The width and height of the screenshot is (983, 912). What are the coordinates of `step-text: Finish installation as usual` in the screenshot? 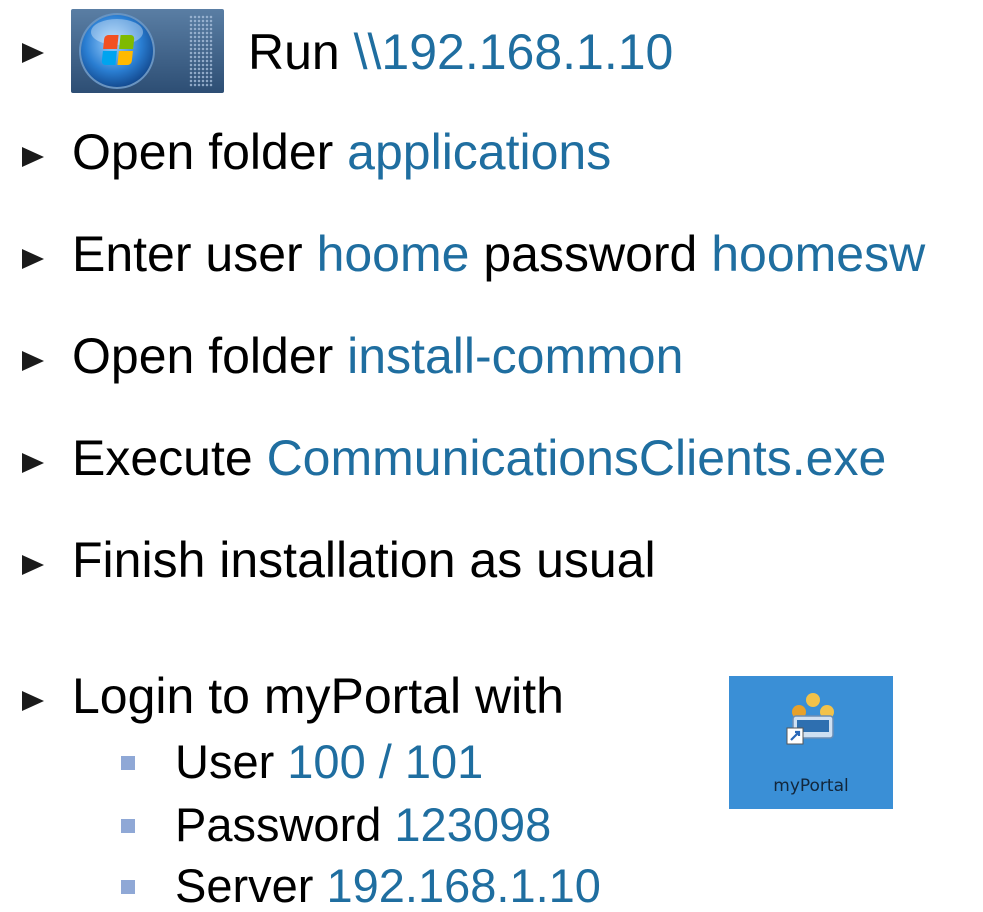 It's located at (364, 560).